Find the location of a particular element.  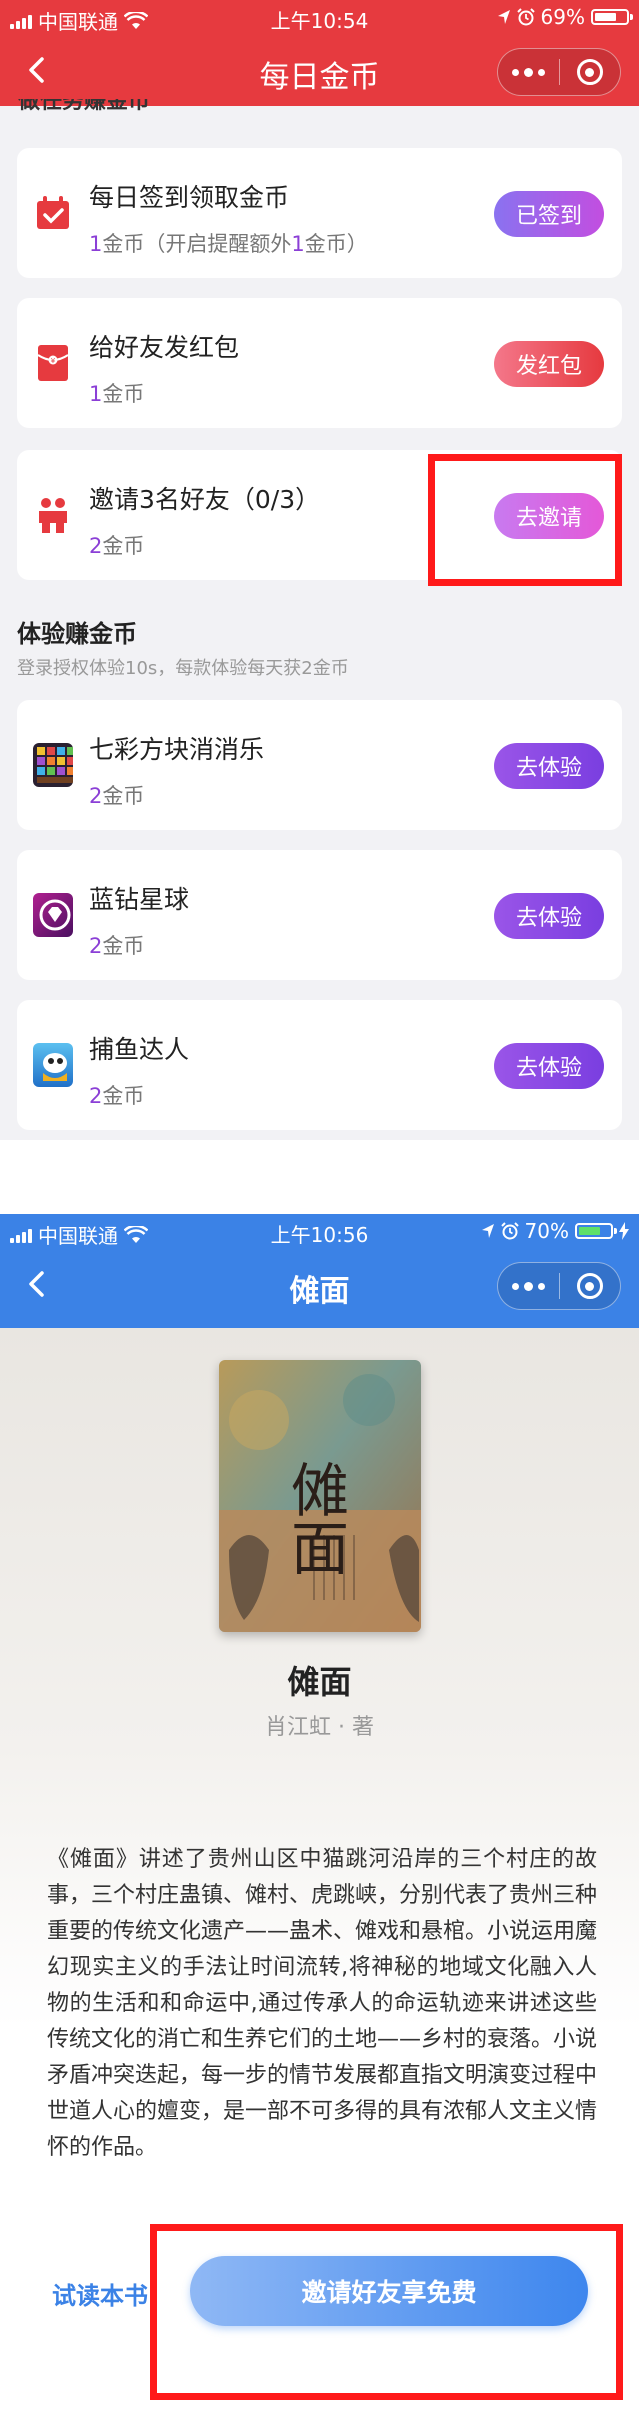

section-title-experience: 体验赚金币 is located at coordinates (77, 634).